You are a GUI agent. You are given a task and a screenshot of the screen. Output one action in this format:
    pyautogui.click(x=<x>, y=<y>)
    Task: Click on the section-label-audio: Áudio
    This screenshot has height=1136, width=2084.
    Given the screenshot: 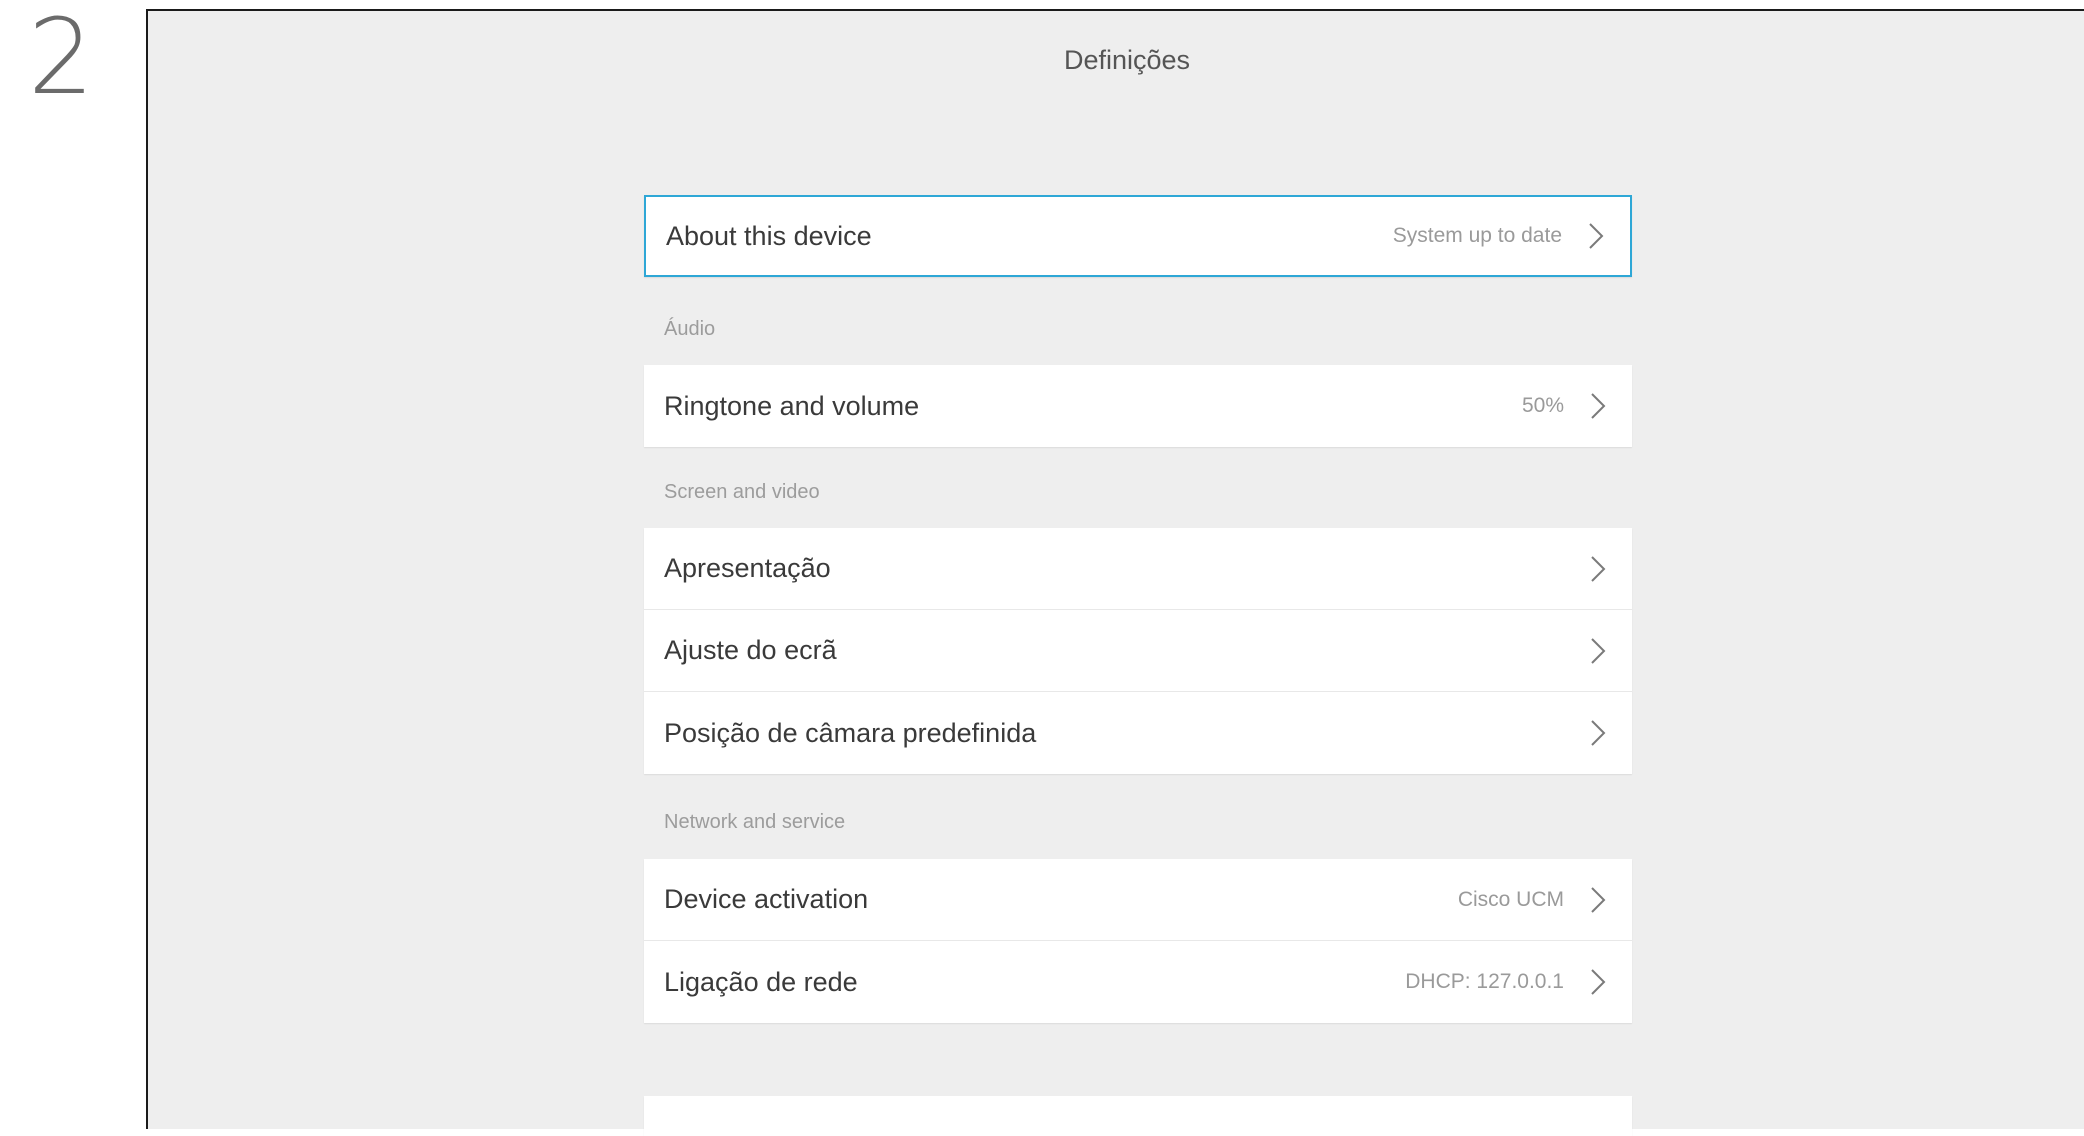 What is the action you would take?
    pyautogui.click(x=690, y=328)
    